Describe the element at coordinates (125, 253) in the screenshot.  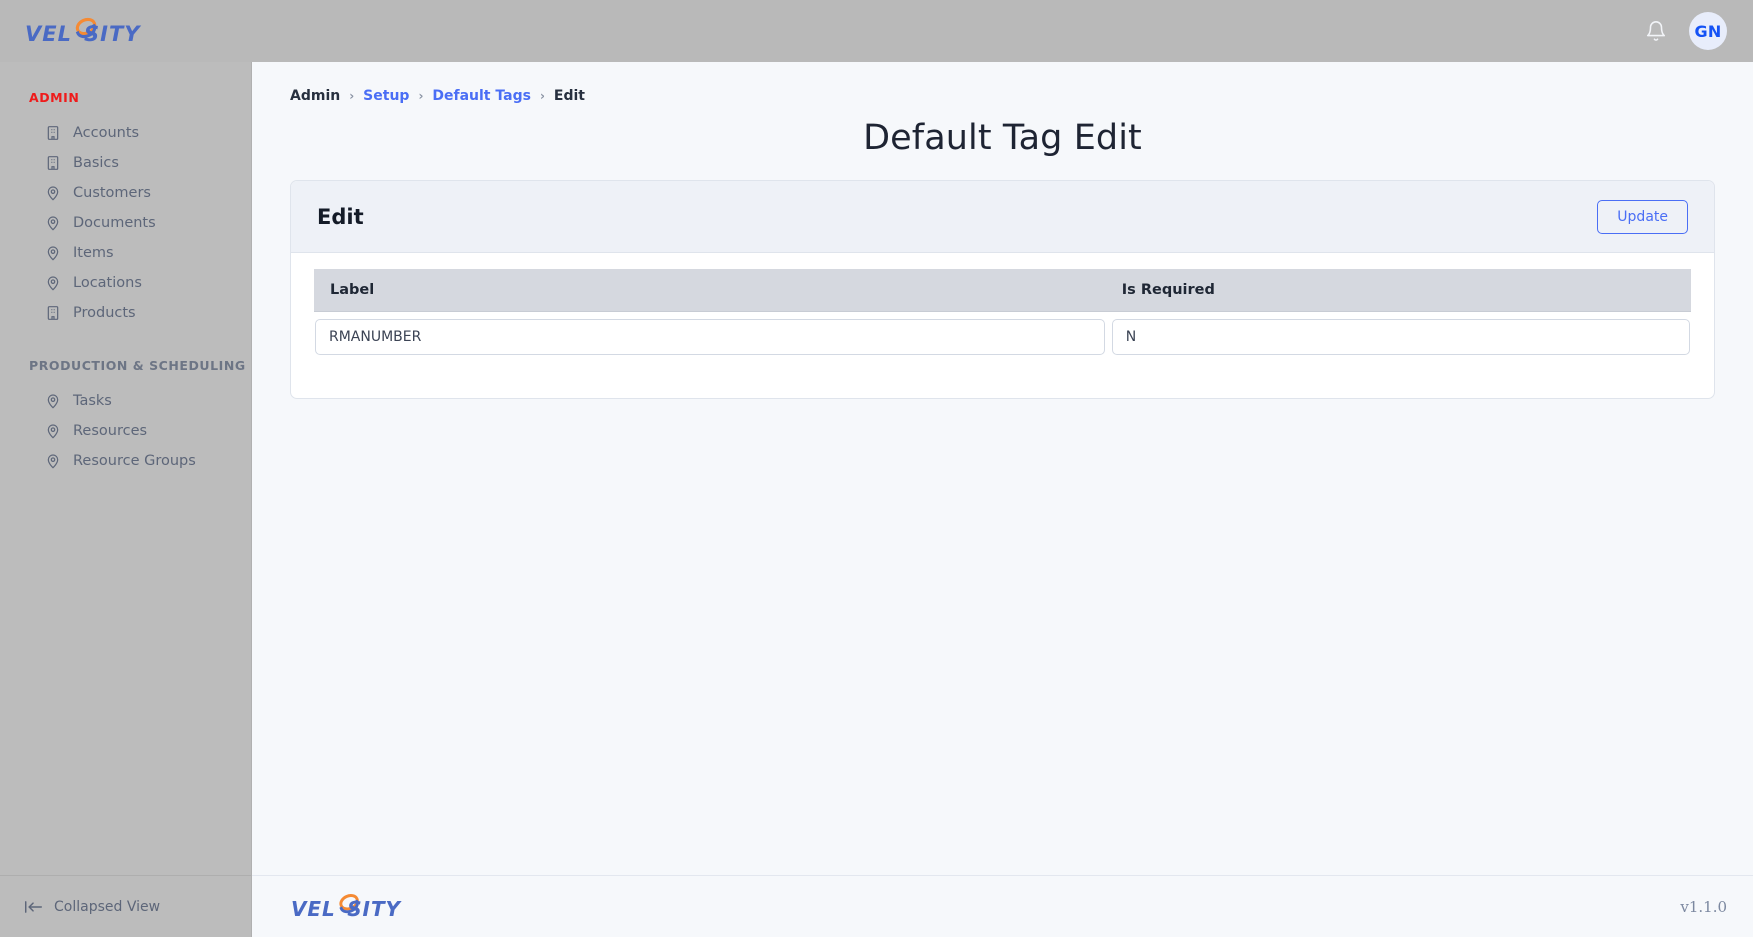
I see `sidebar-item-items: Items` at that location.